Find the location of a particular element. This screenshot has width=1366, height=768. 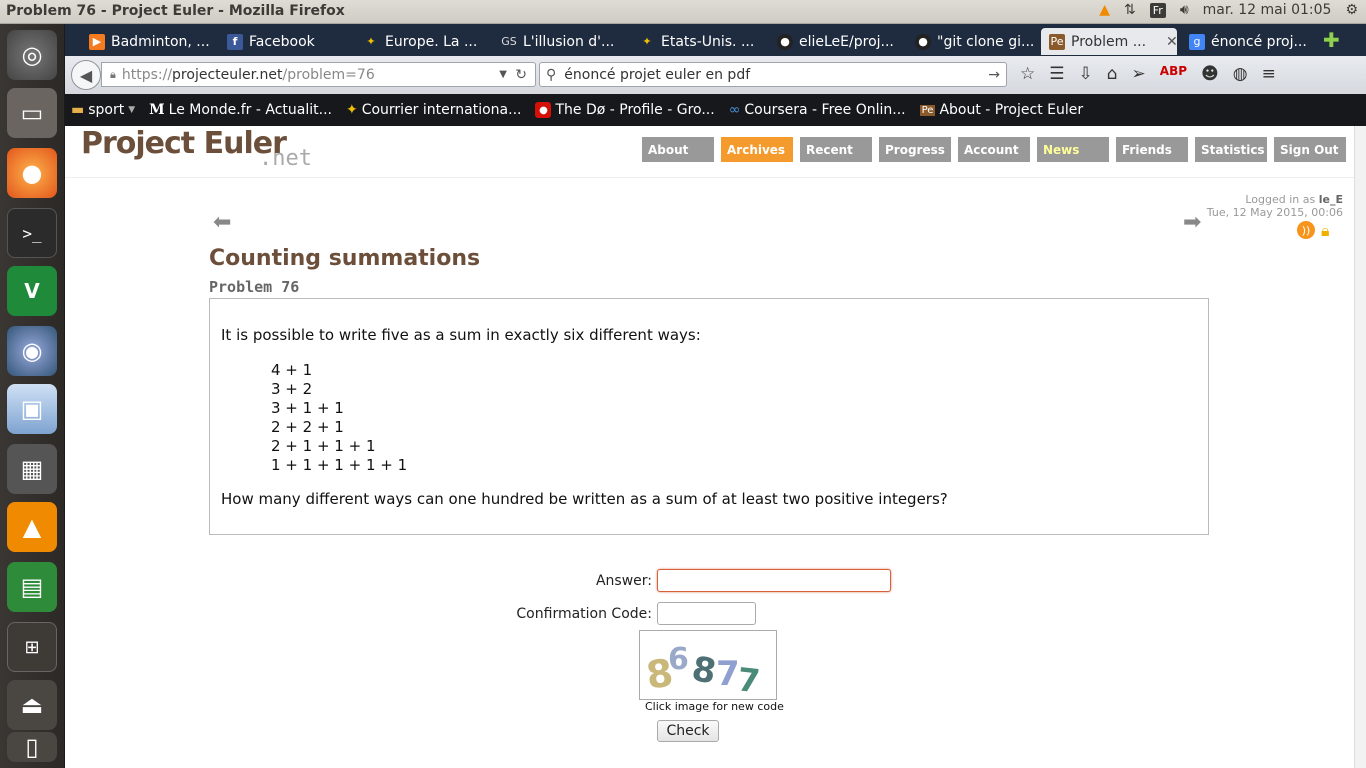

volume-icon: 🔊︎ is located at coordinates (1184, 10).